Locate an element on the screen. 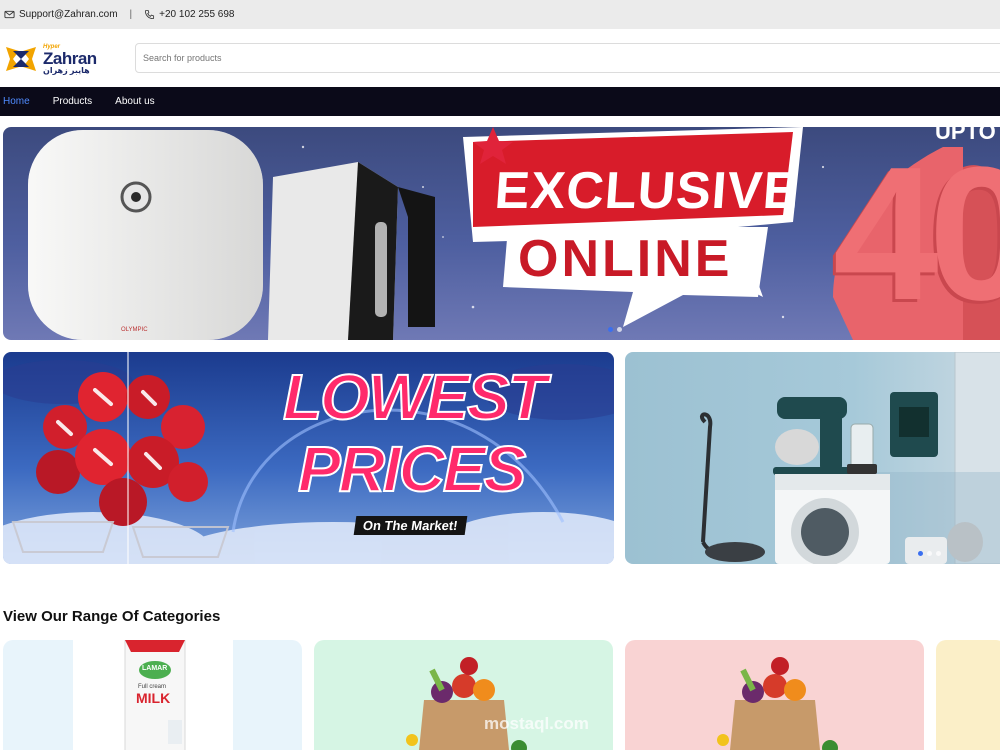 This screenshot has width=1000, height=750. milk-brand-label: LAMAR is located at coordinates (155, 668).